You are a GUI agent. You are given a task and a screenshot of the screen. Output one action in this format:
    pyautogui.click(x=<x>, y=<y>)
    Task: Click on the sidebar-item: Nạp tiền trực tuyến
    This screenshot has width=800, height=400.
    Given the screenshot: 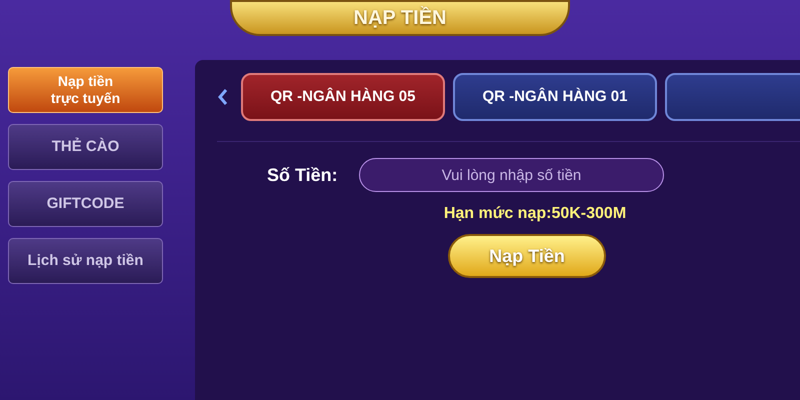 What is the action you would take?
    pyautogui.click(x=85, y=90)
    